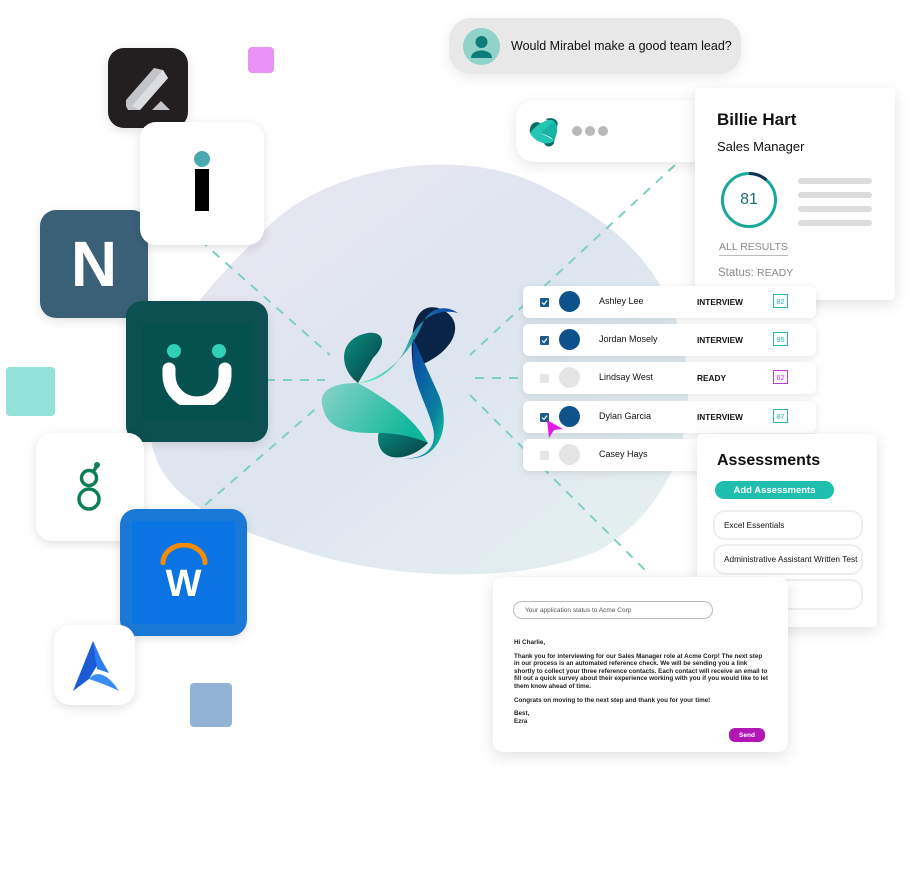 This screenshot has width=917, height=878. Describe the element at coordinates (628, 339) in the screenshot. I see `candidate-name: Jordan Mosely` at that location.